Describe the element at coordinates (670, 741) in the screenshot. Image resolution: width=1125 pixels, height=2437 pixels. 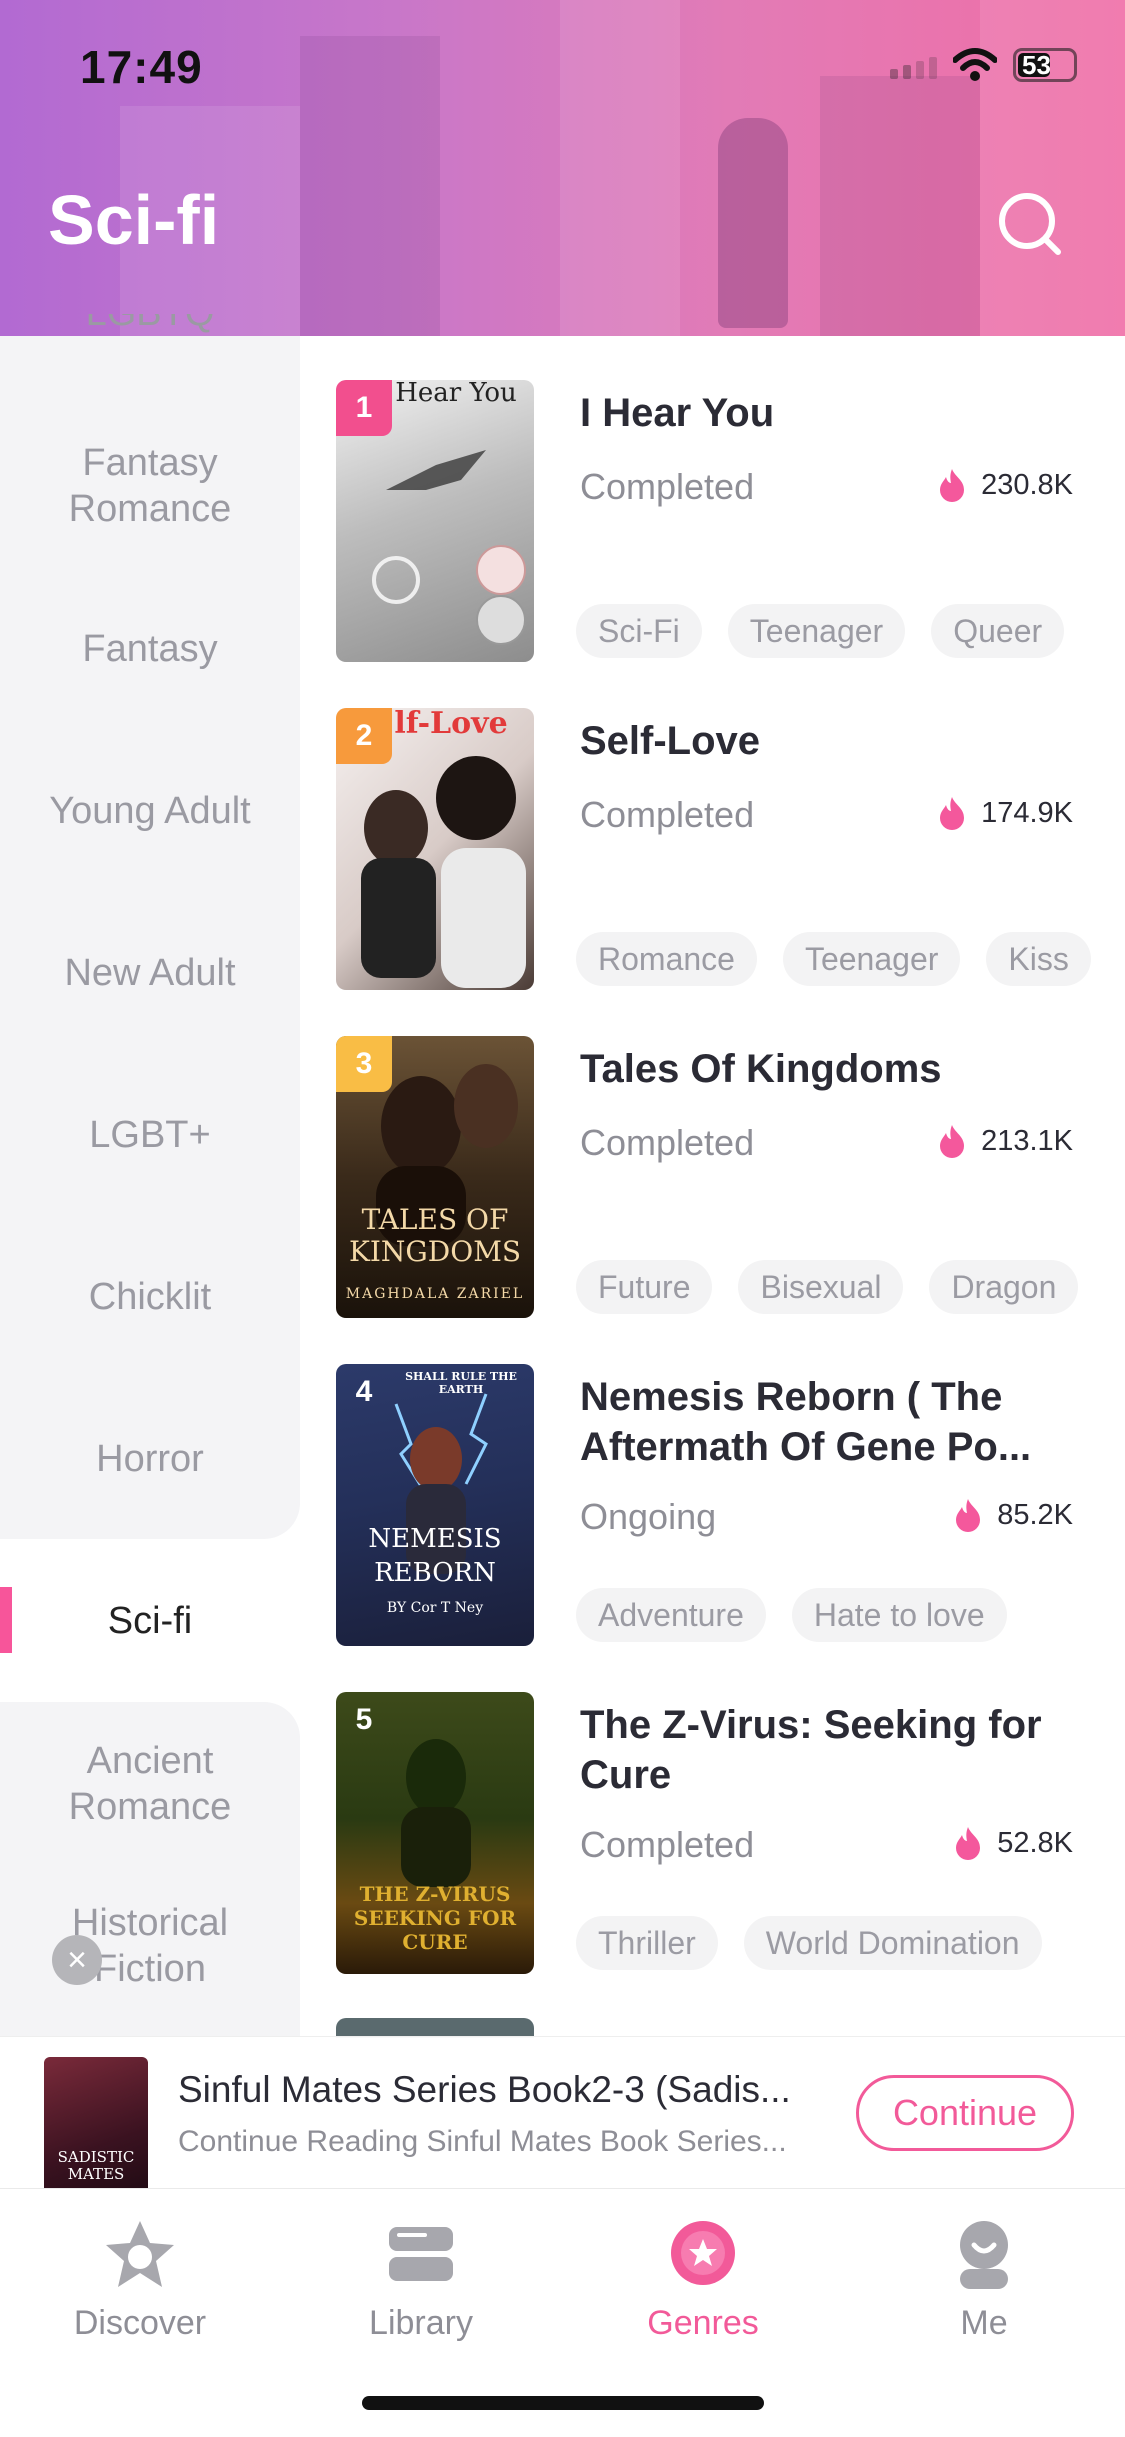
I see `book-title: Self-Love` at that location.